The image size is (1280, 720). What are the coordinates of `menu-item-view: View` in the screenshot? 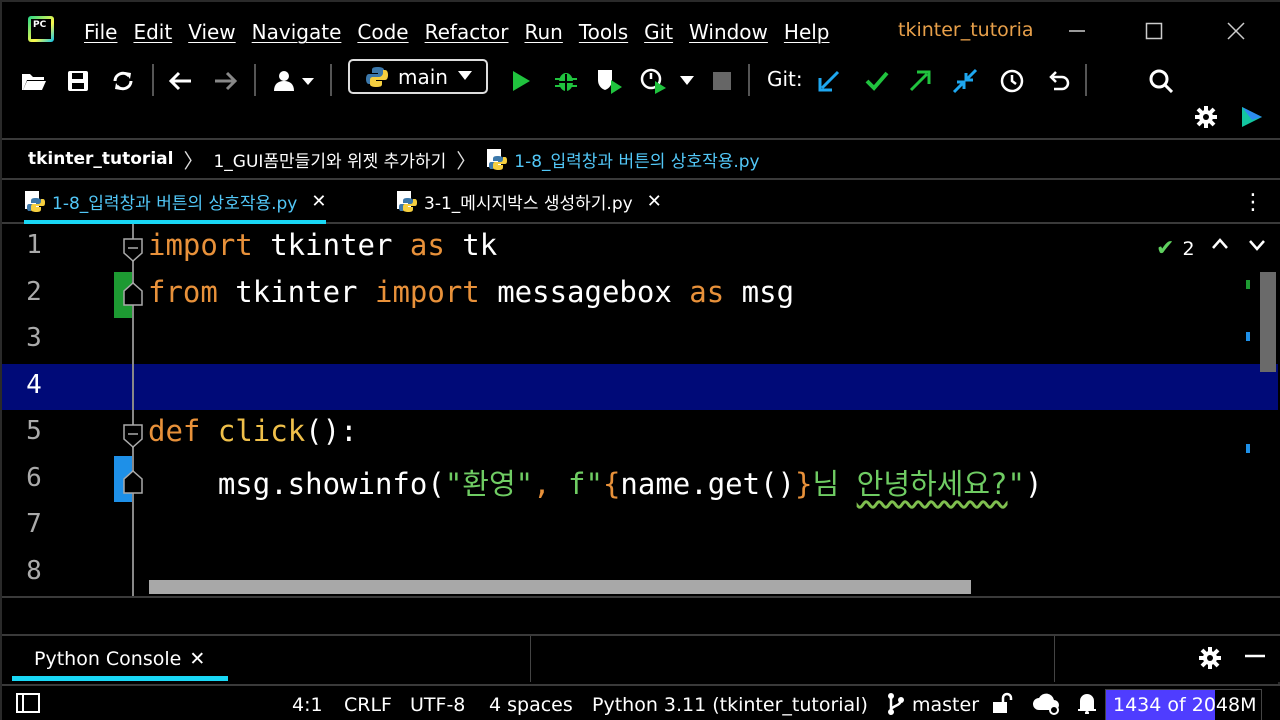 It's located at (211, 32).